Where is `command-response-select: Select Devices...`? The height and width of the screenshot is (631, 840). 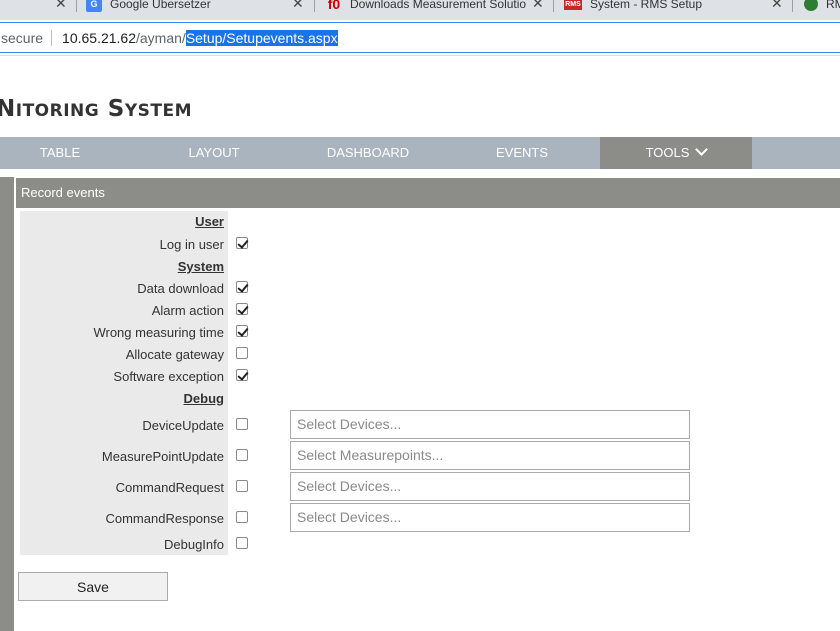
command-response-select: Select Devices... is located at coordinates (490, 517).